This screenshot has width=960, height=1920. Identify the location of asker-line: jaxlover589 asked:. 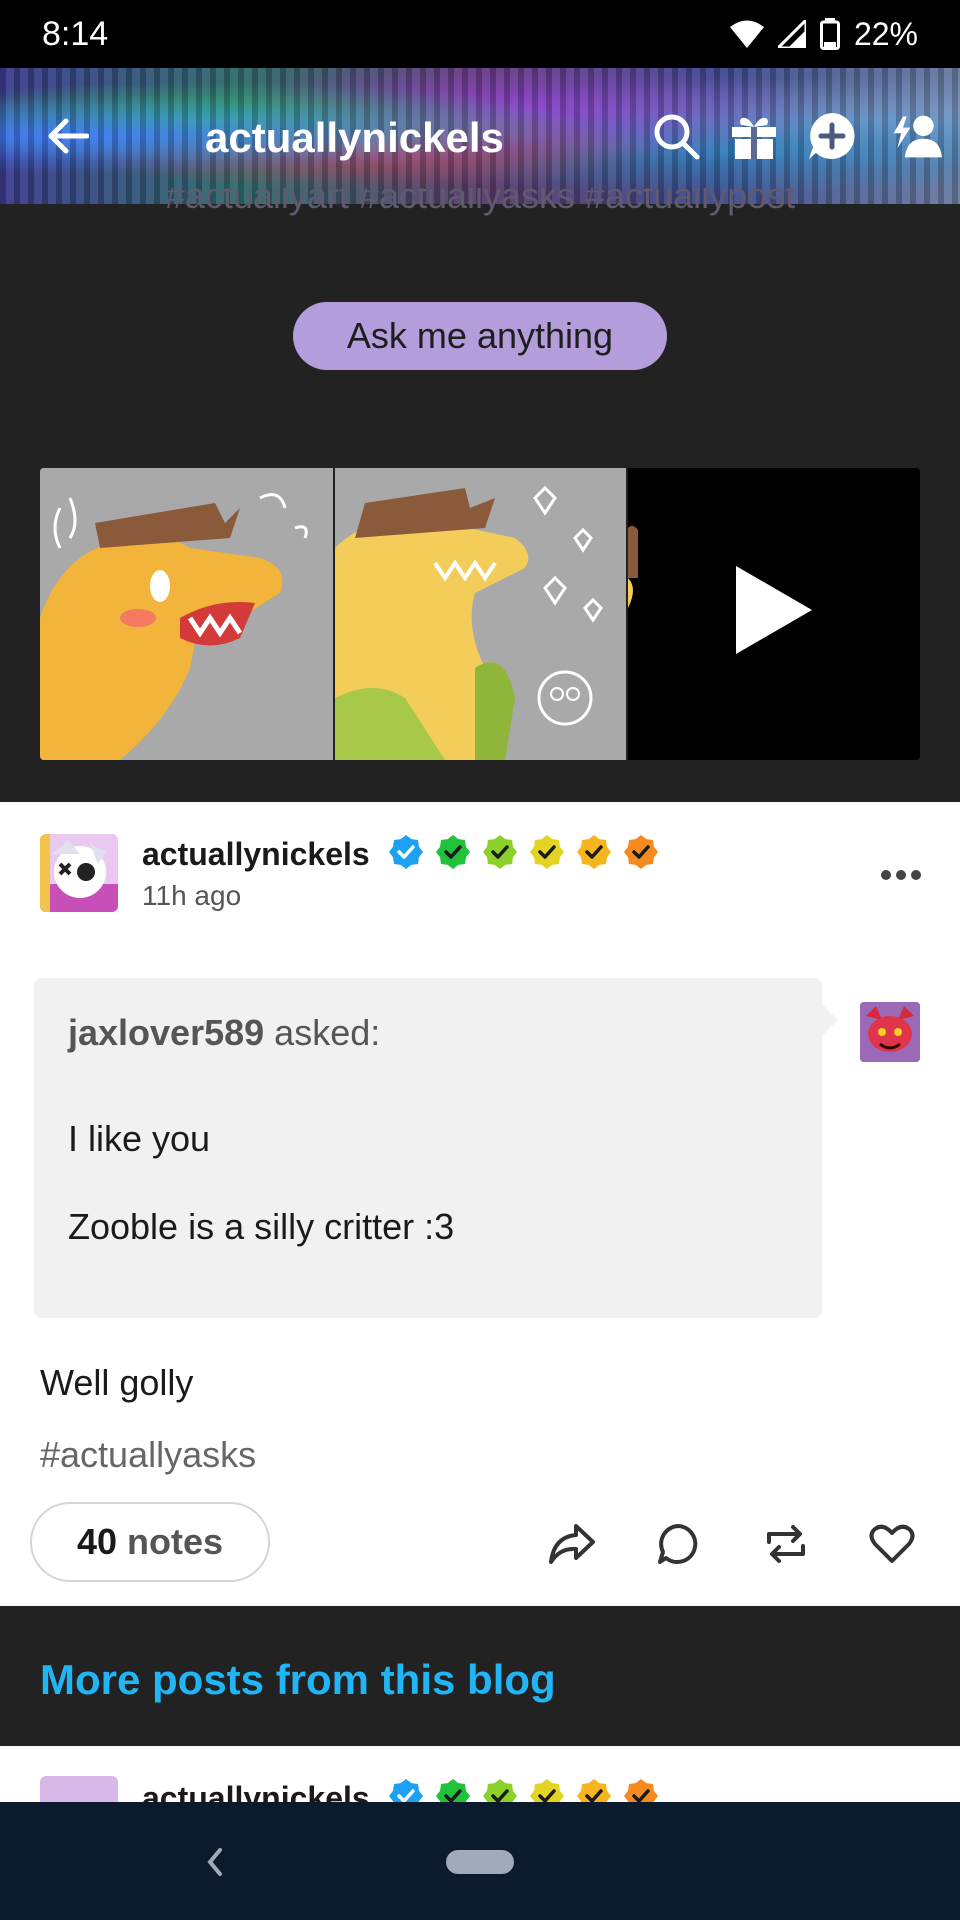
(224, 1033).